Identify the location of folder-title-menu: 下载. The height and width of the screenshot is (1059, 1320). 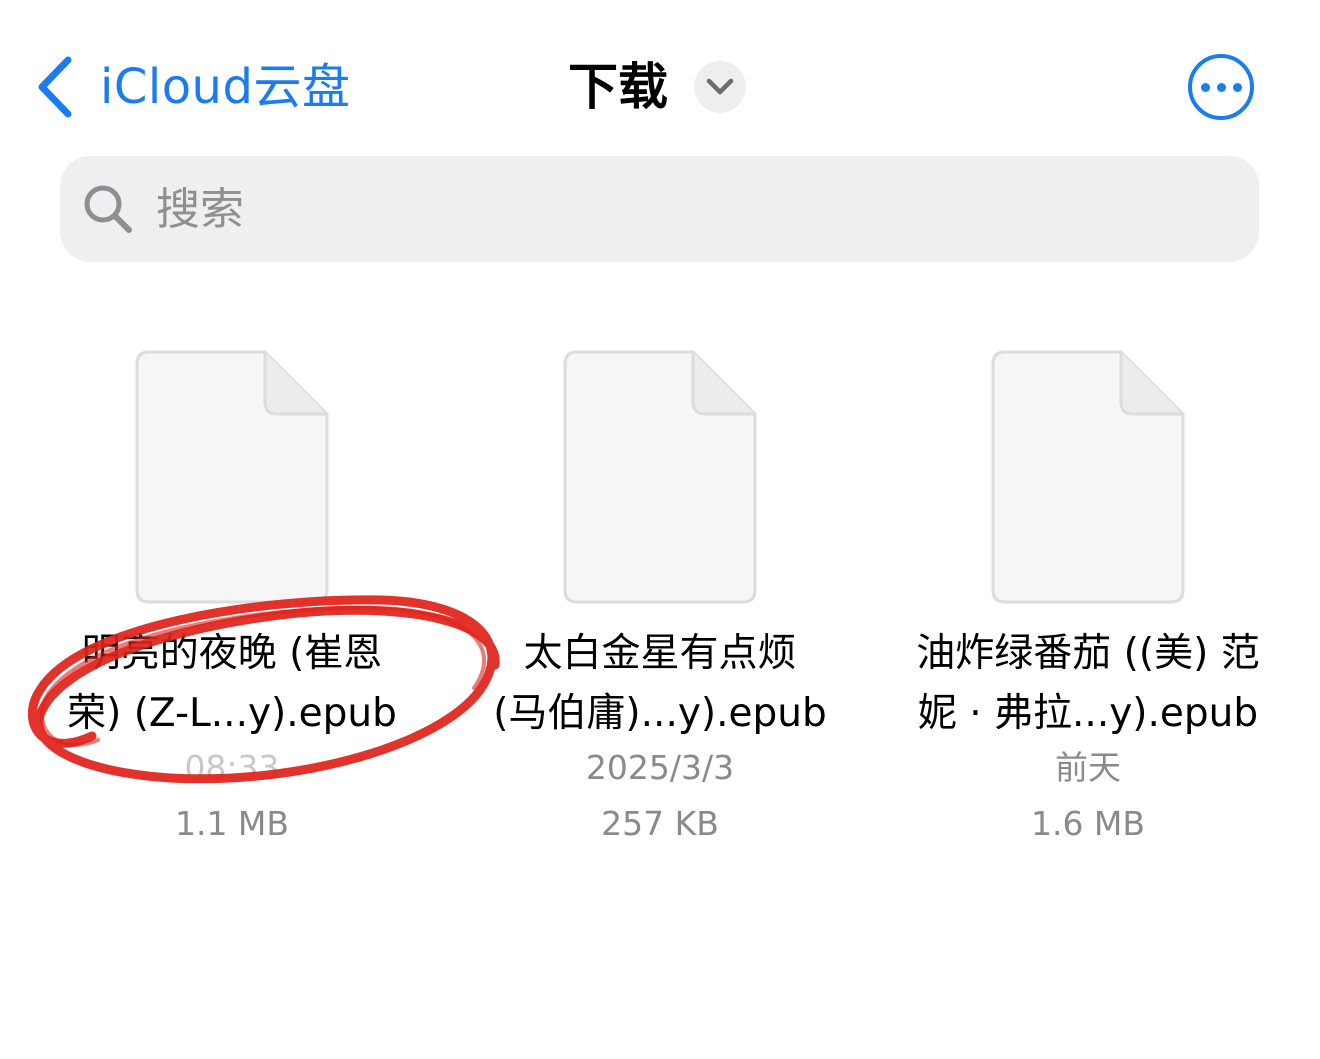
(657, 87).